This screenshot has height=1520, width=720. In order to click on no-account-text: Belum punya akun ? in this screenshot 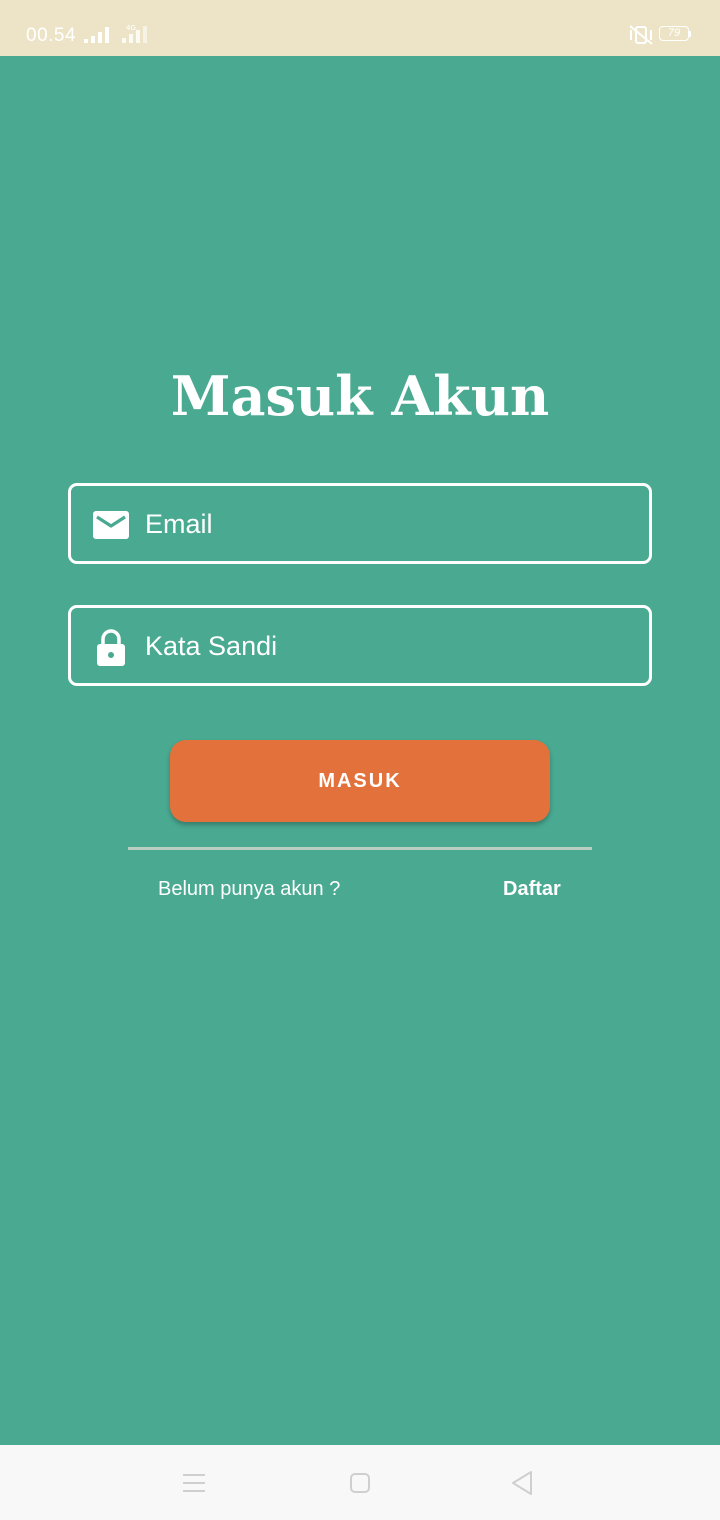, I will do `click(249, 889)`.